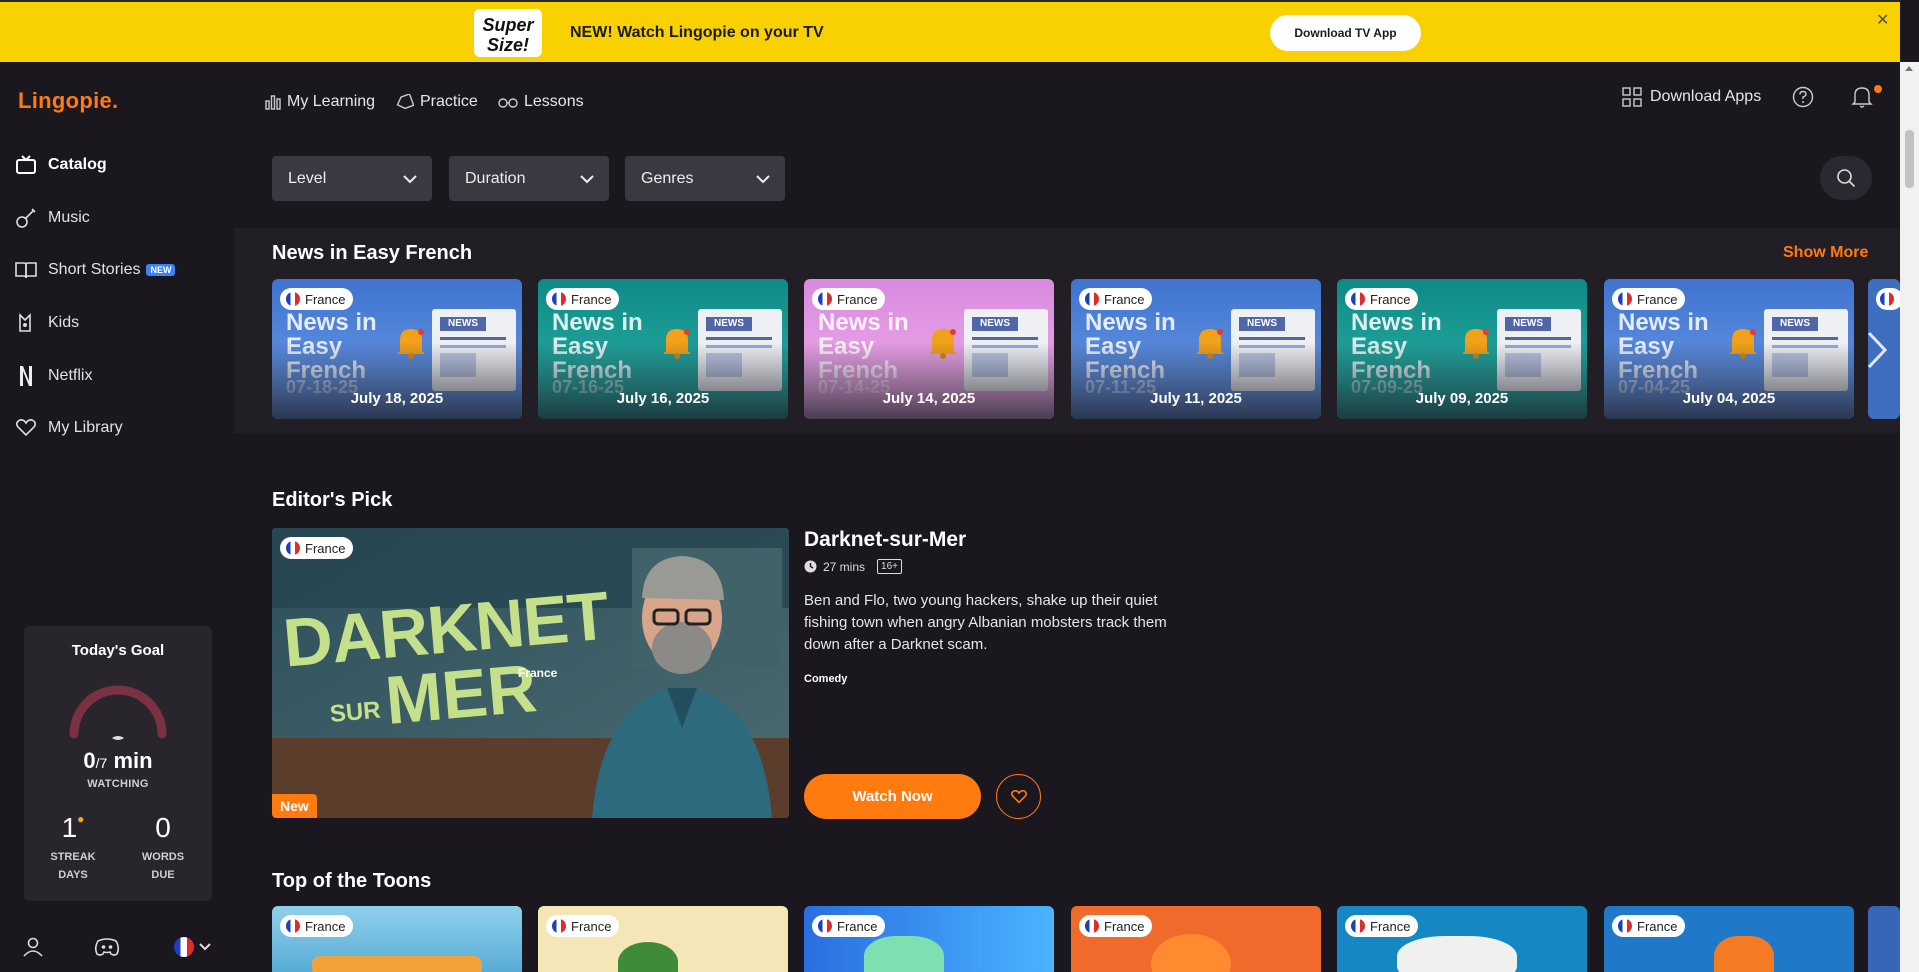 The height and width of the screenshot is (972, 1919). I want to click on chart-icon, so click(273, 102).